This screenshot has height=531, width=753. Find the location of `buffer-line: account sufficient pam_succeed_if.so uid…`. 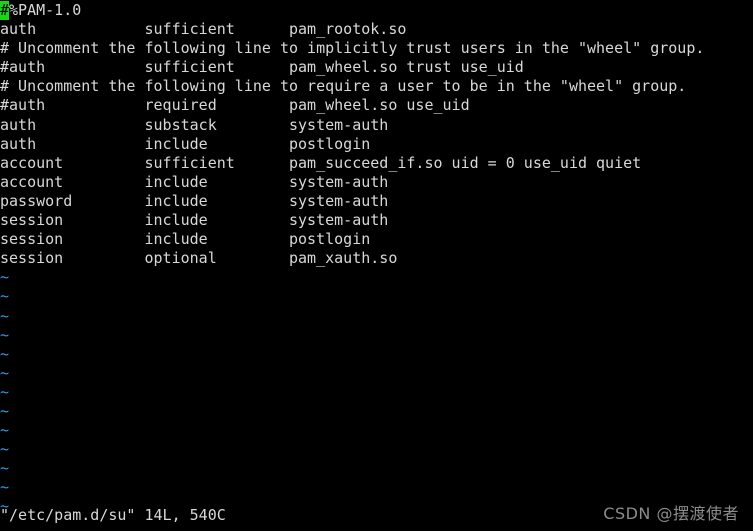

buffer-line: account sufficient pam_succeed_if.so uid… is located at coordinates (321, 162).